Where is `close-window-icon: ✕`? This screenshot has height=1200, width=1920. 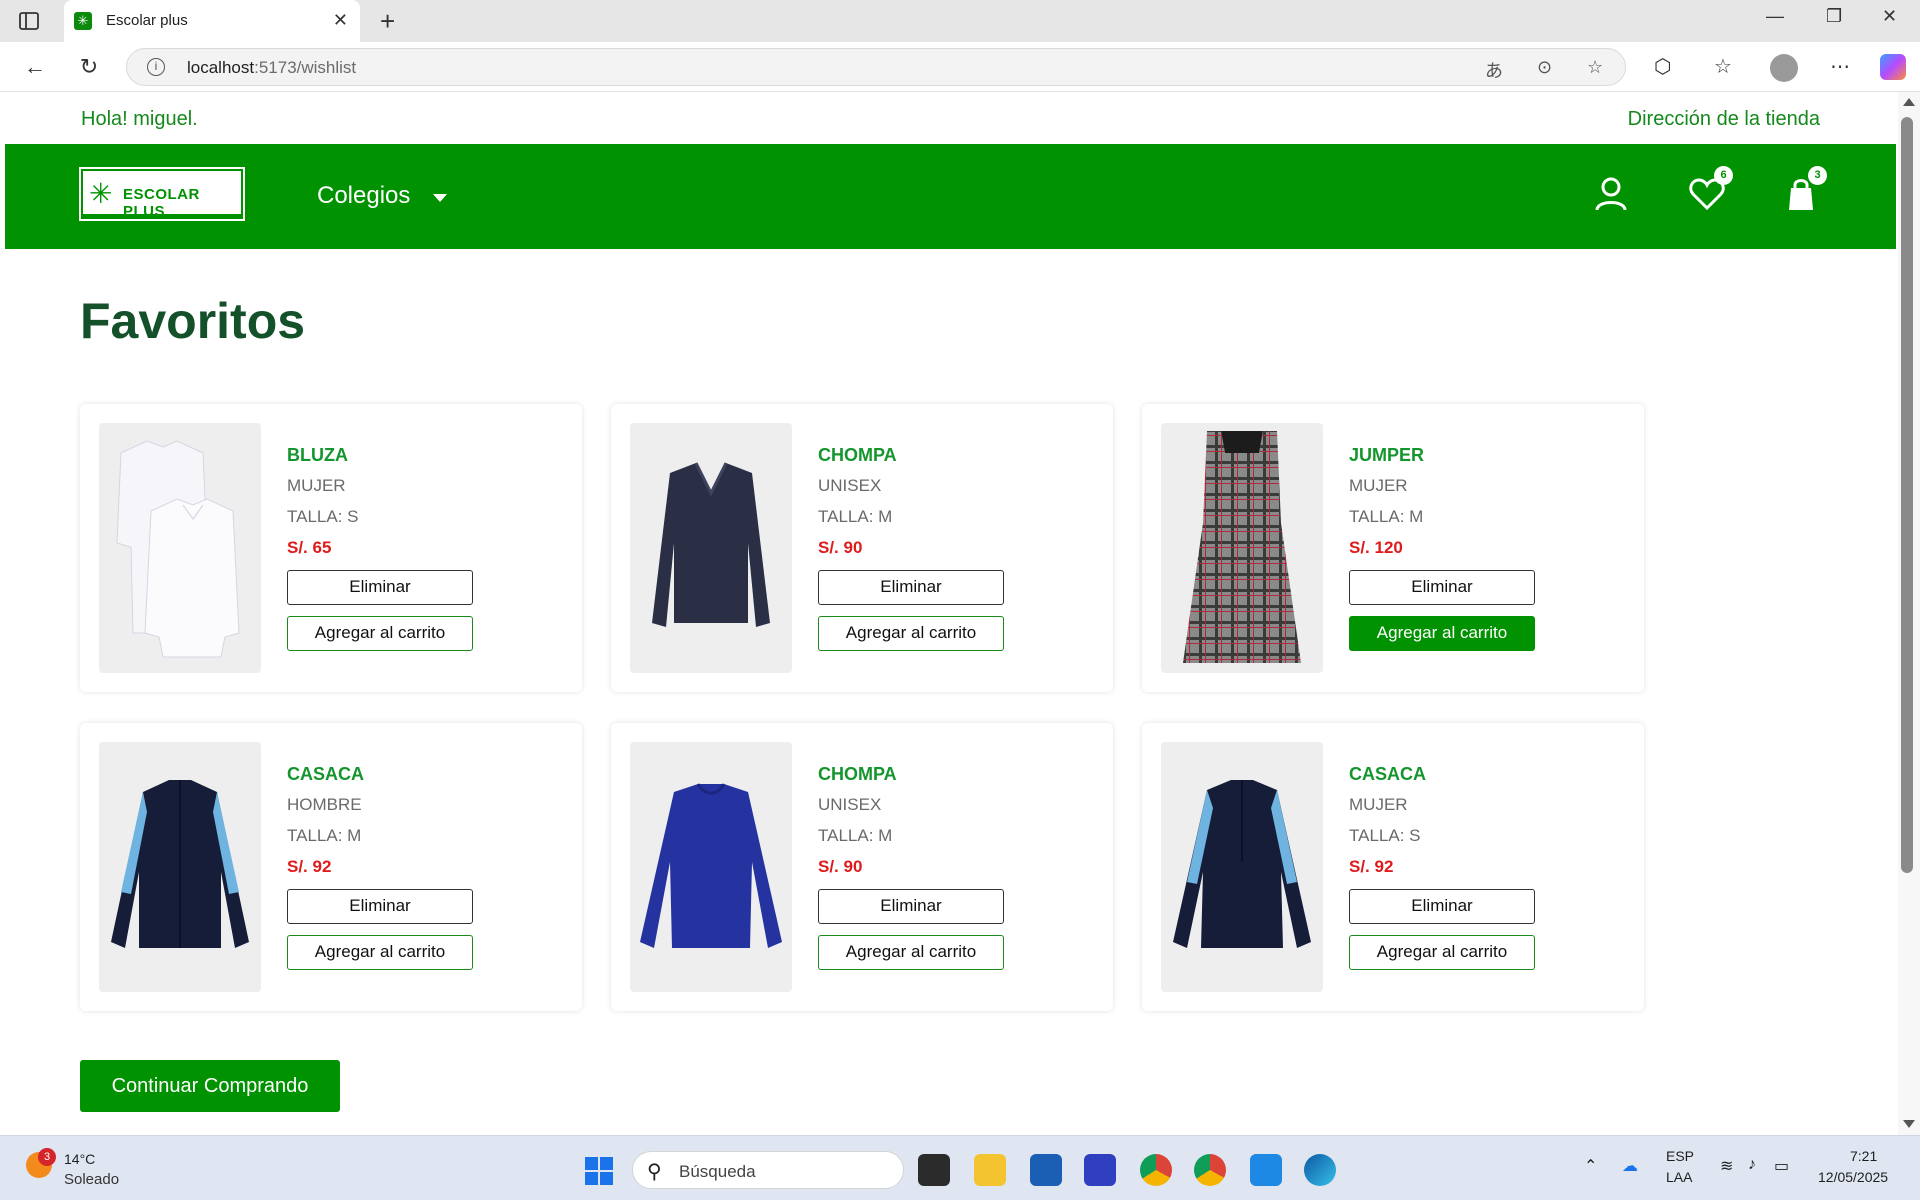
close-window-icon: ✕ is located at coordinates (1889, 16).